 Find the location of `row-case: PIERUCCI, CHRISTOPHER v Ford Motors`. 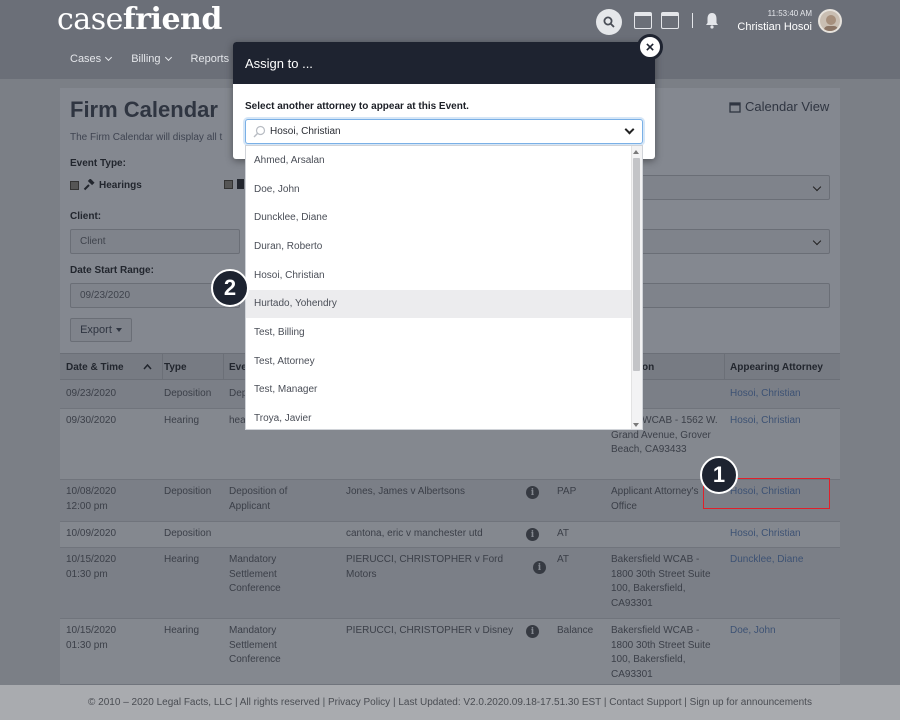

row-case: PIERUCCI, CHRISTOPHER v Ford Motors is located at coordinates (425, 567).